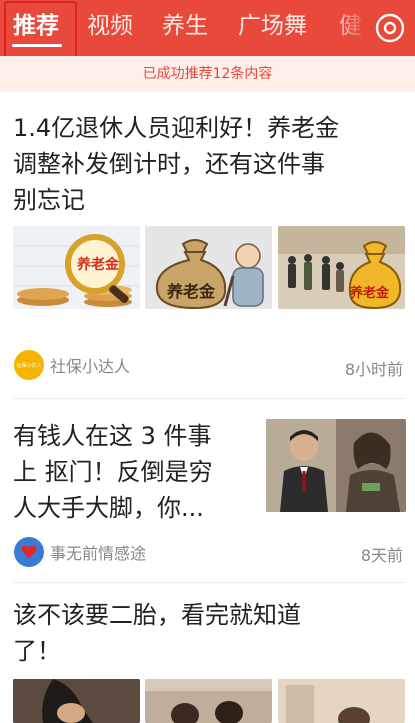 The width and height of the screenshot is (415, 723). Describe the element at coordinates (49, 200) in the screenshot. I see `title-line: 别忘记` at that location.